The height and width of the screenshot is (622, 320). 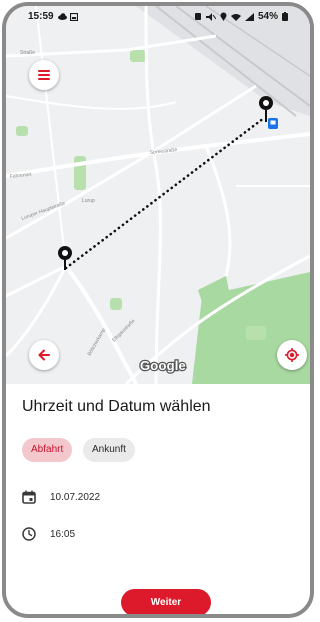 What do you see at coordinates (235, 17) in the screenshot?
I see `wifi-icon` at bounding box center [235, 17].